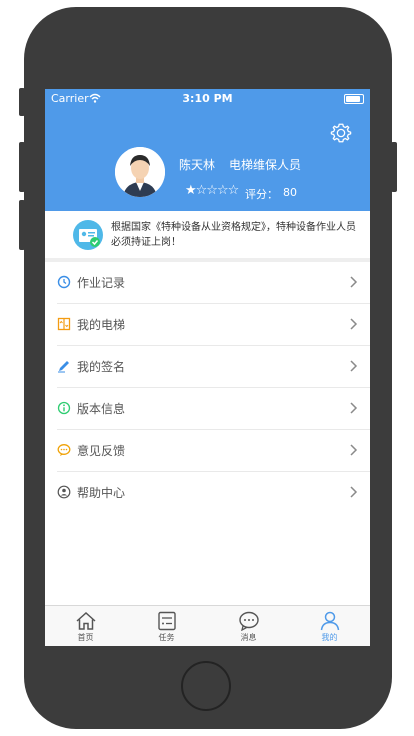  Describe the element at coordinates (101, 493) in the screenshot. I see `menu-label: 帮助中心` at that location.